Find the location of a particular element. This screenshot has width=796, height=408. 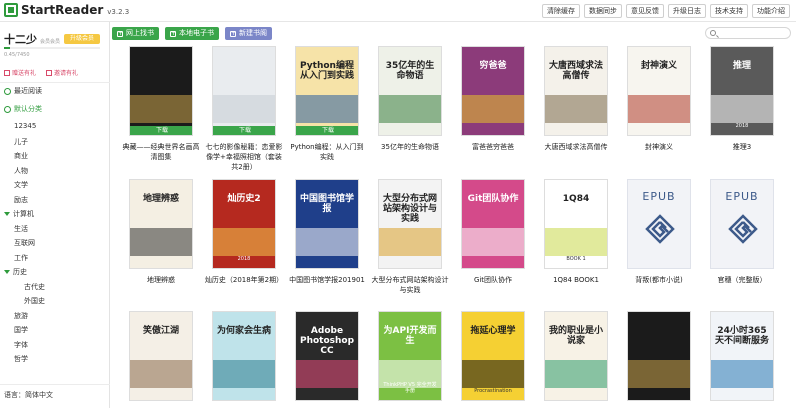

category-item: 文学 is located at coordinates (21, 185).